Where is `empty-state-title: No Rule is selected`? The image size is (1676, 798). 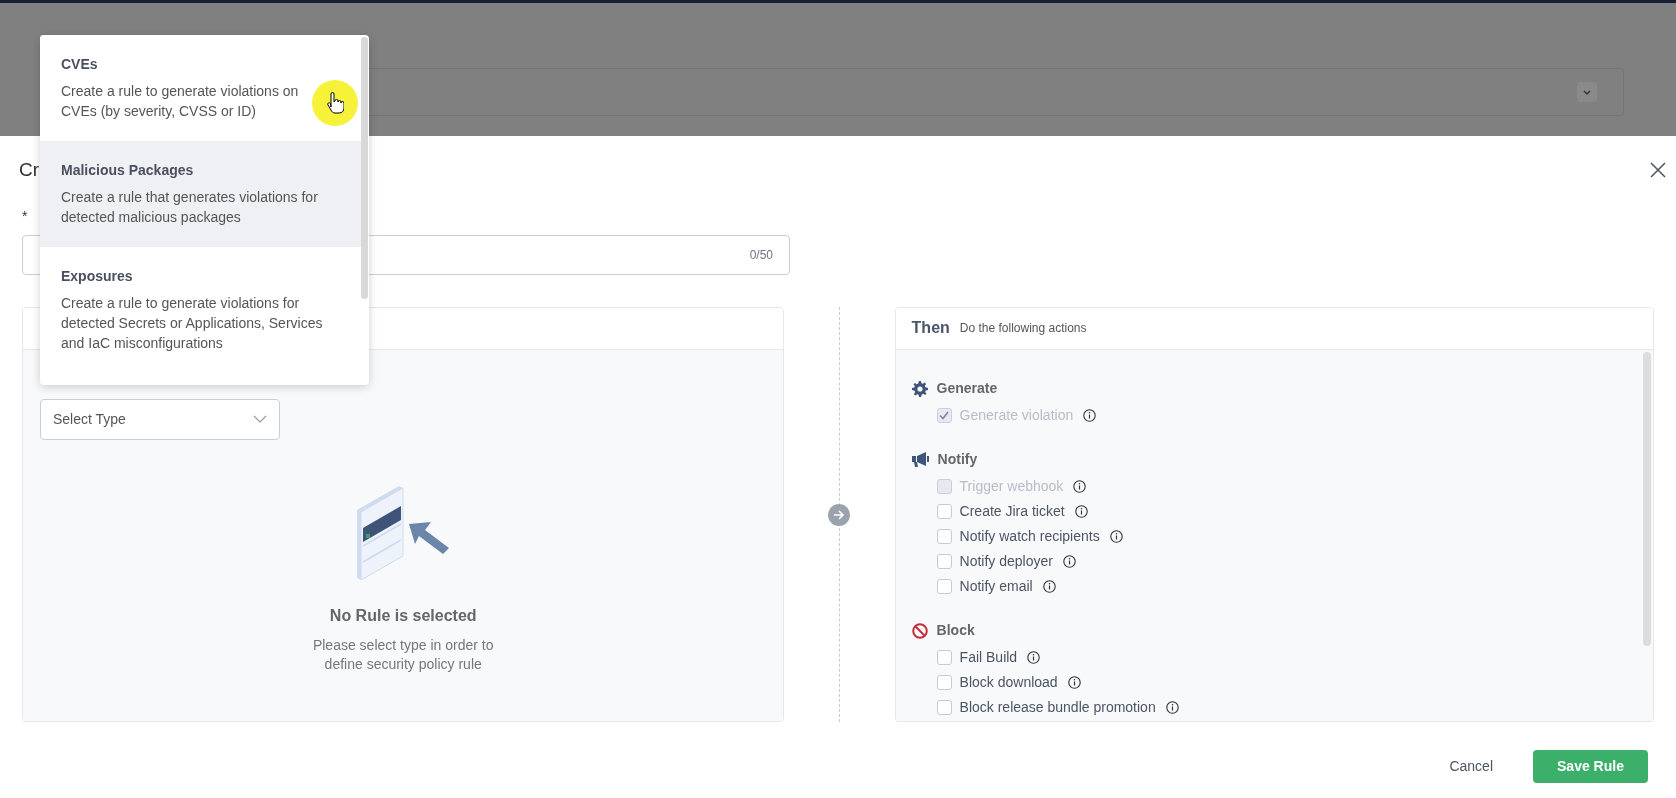
empty-state-title: No Rule is selected is located at coordinates (403, 615).